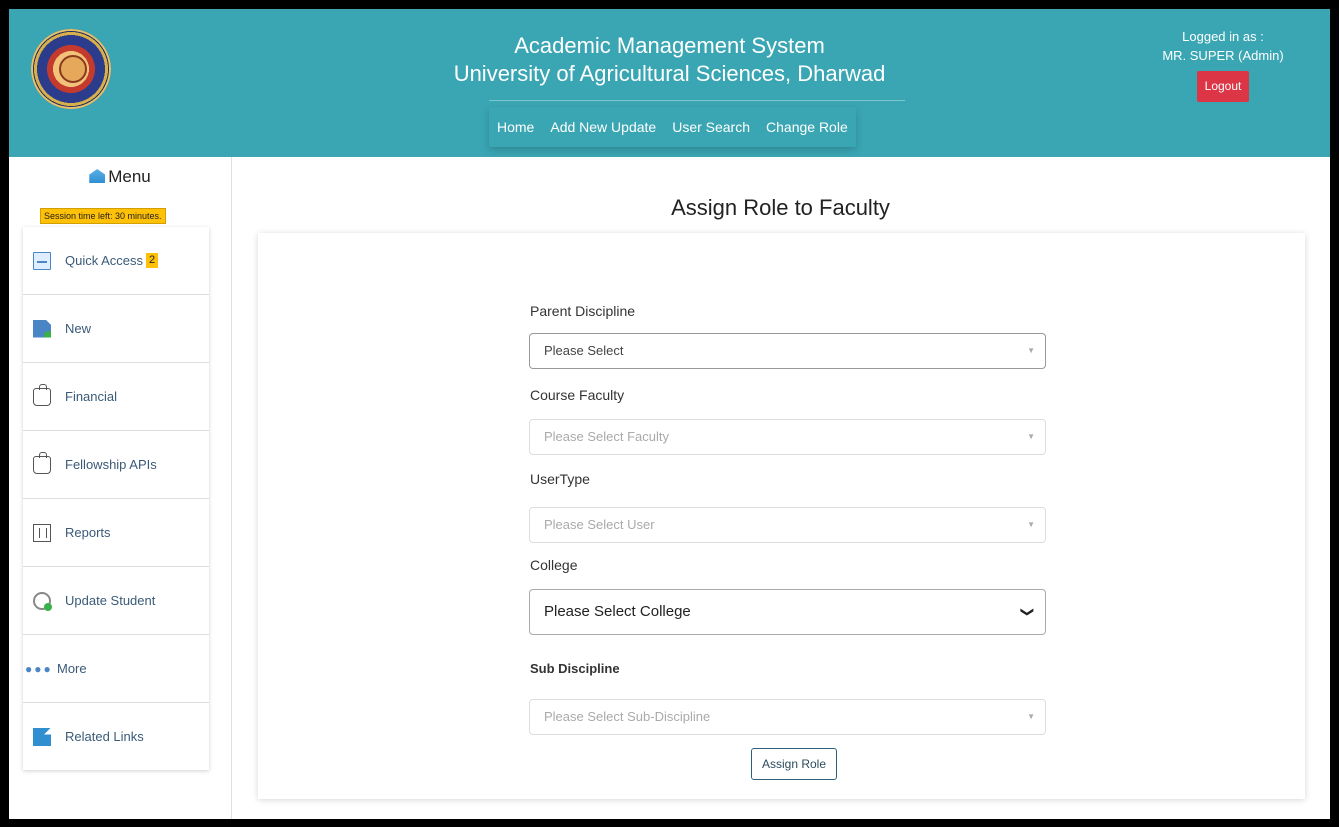 This screenshot has height=827, width=1339. Describe the element at coordinates (42, 260) in the screenshot. I see `quick-access-icon` at that location.